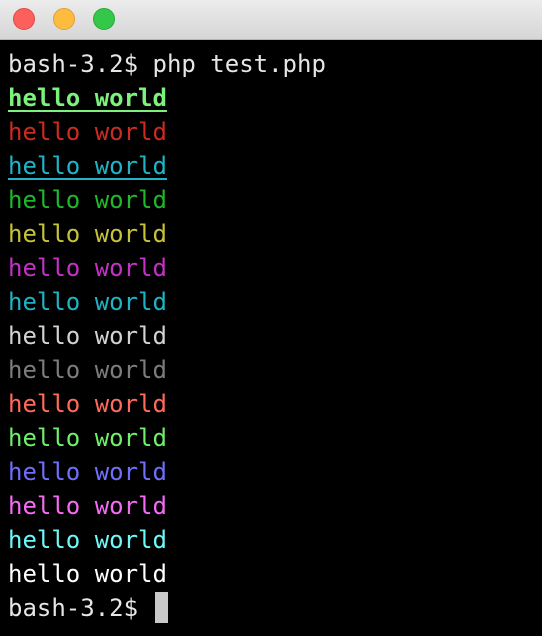 This screenshot has height=636, width=542. I want to click on title-bar, so click(271, 20).